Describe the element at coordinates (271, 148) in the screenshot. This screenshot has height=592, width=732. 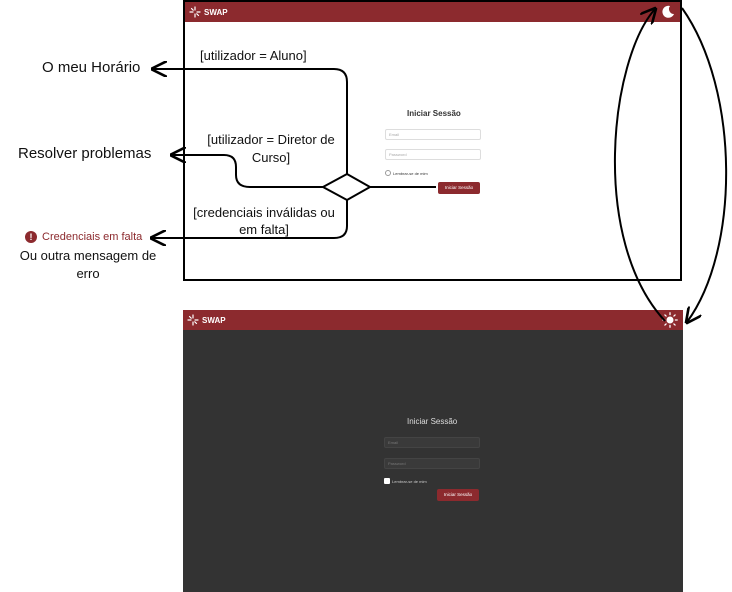
I see `condition-diretor: [utilizador = Diretor de Curso]` at that location.